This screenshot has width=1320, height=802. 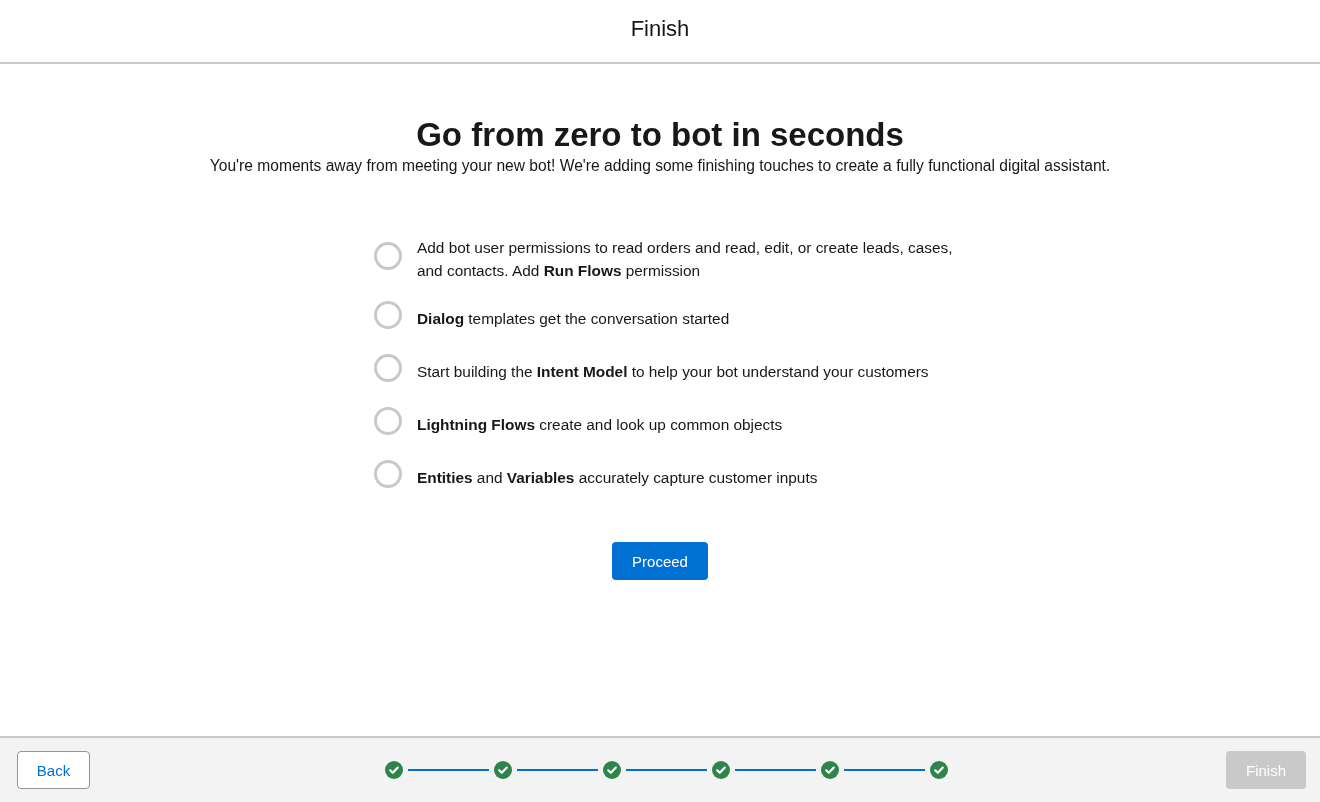 I want to click on task-text: Dialog templates get the conversation started, so click(x=574, y=318).